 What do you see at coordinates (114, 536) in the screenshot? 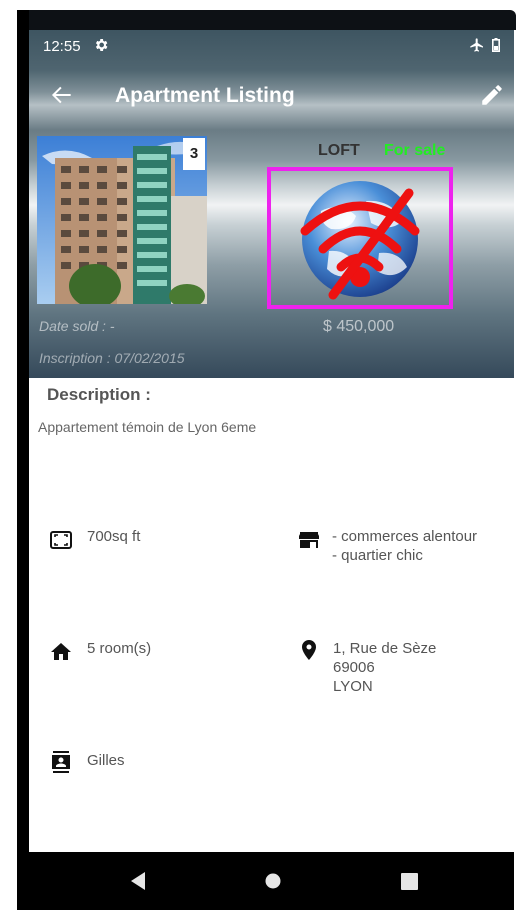
I see `surface-value: 700sq ft` at bounding box center [114, 536].